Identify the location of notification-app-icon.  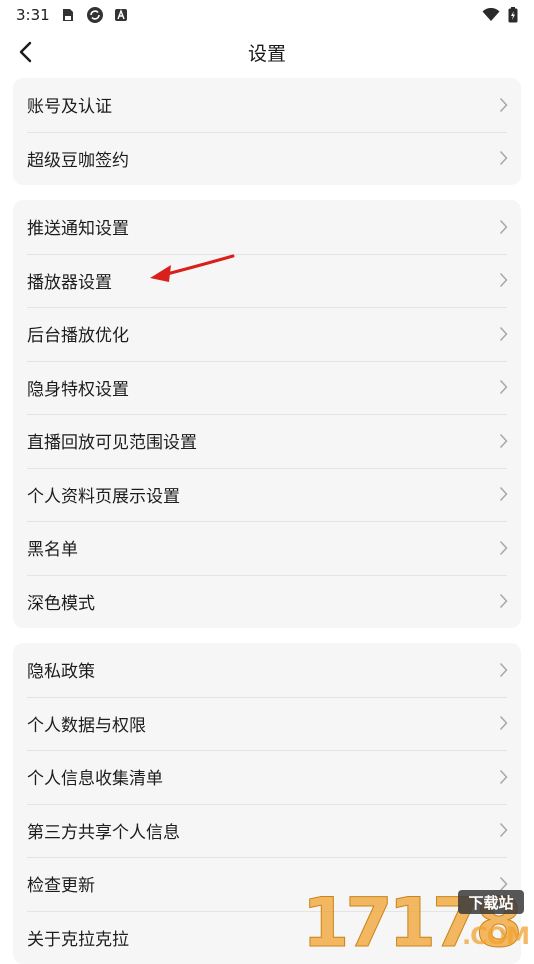
(68, 15).